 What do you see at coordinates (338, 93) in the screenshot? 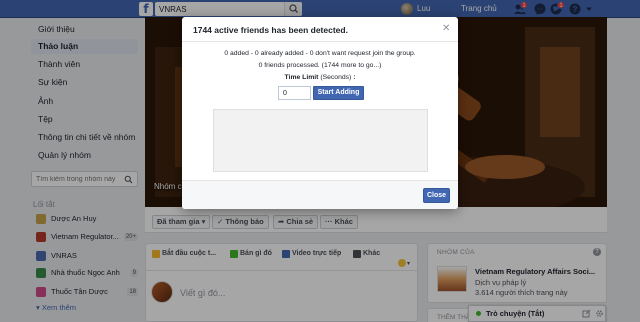
I see `start-adding-button: Start Adding` at bounding box center [338, 93].